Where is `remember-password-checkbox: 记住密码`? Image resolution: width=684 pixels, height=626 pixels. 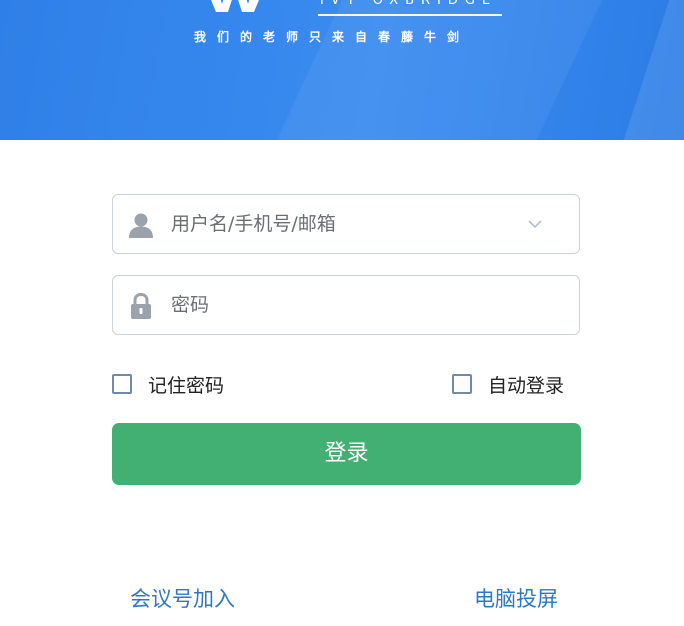
remember-password-checkbox: 记住密码 is located at coordinates (168, 384).